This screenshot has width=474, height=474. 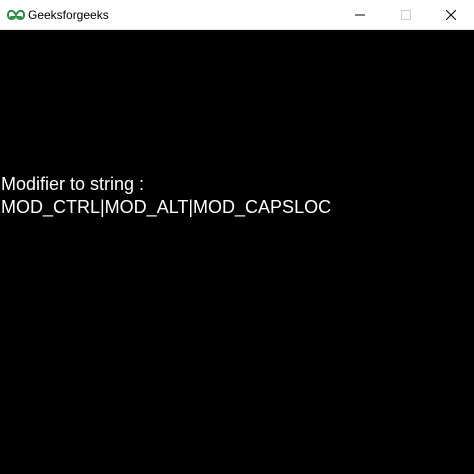 I want to click on window-title: Geeksforgeeks, so click(x=68, y=15).